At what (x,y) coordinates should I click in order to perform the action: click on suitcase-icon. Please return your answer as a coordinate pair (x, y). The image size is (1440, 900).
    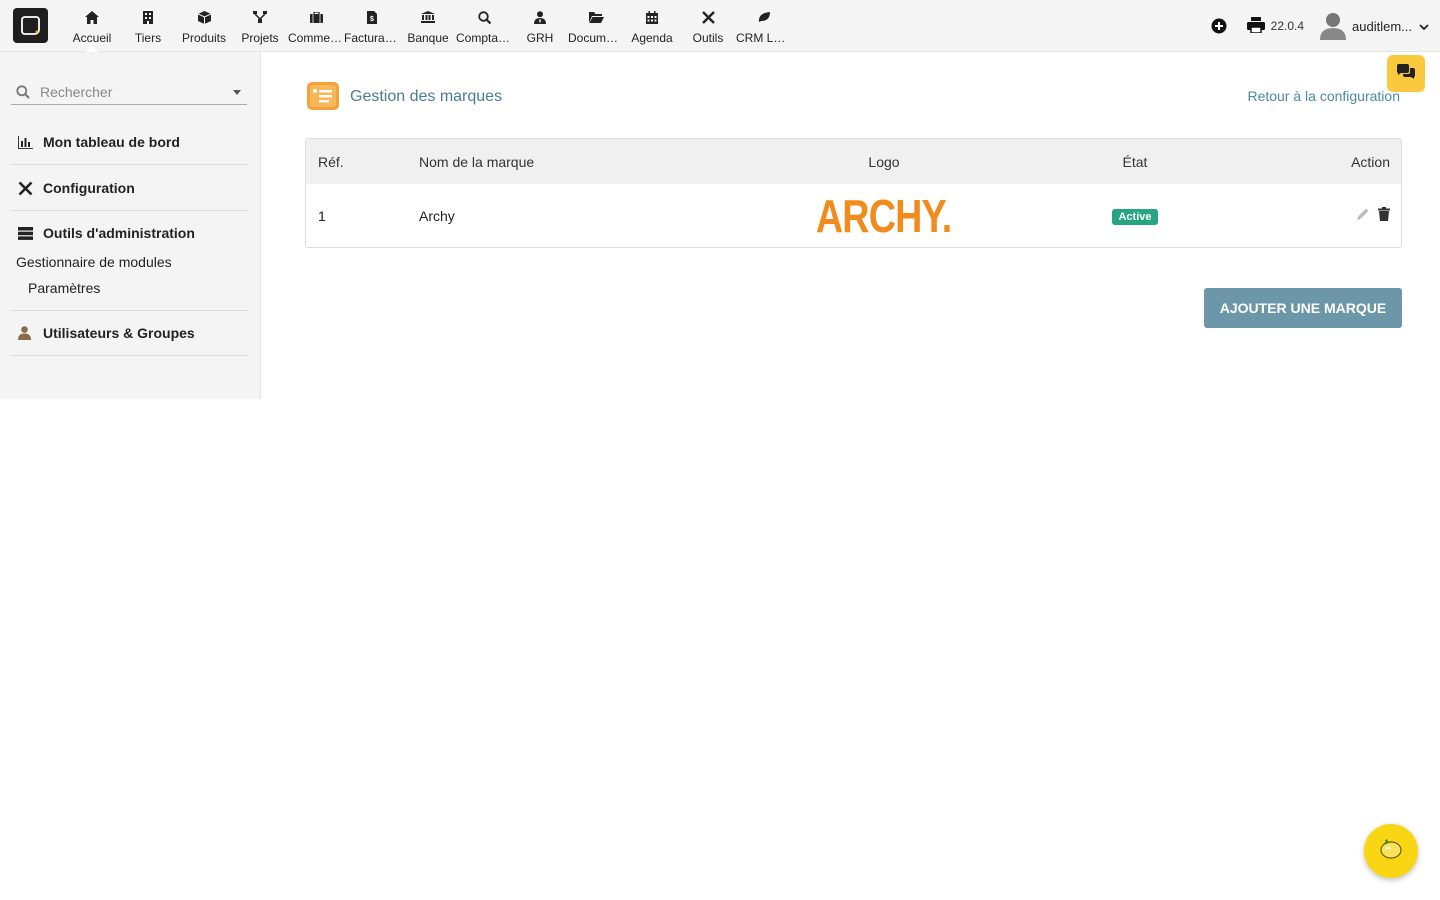
    Looking at the image, I should click on (316, 17).